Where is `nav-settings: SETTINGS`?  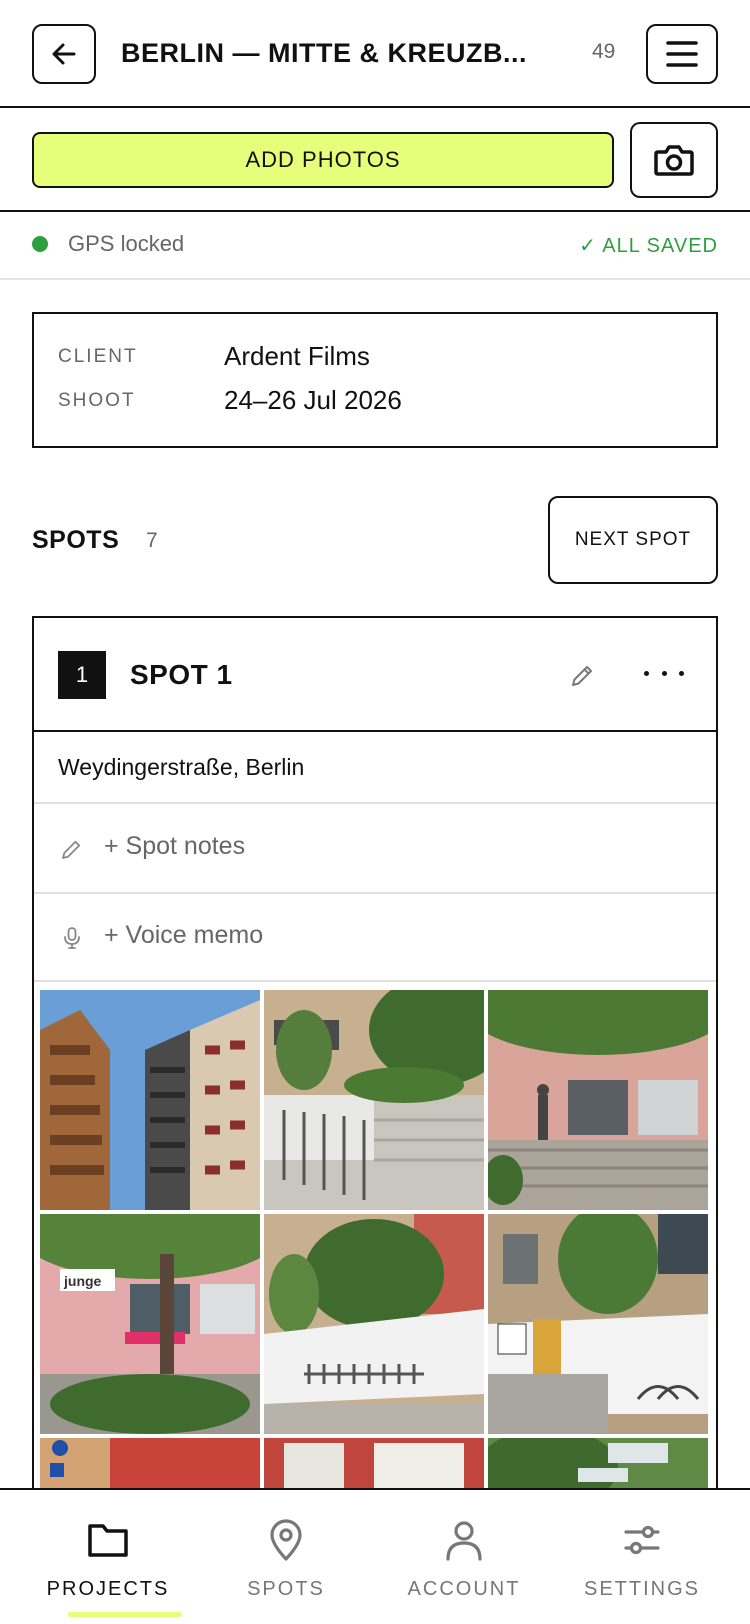 nav-settings: SETTINGS is located at coordinates (642, 1557).